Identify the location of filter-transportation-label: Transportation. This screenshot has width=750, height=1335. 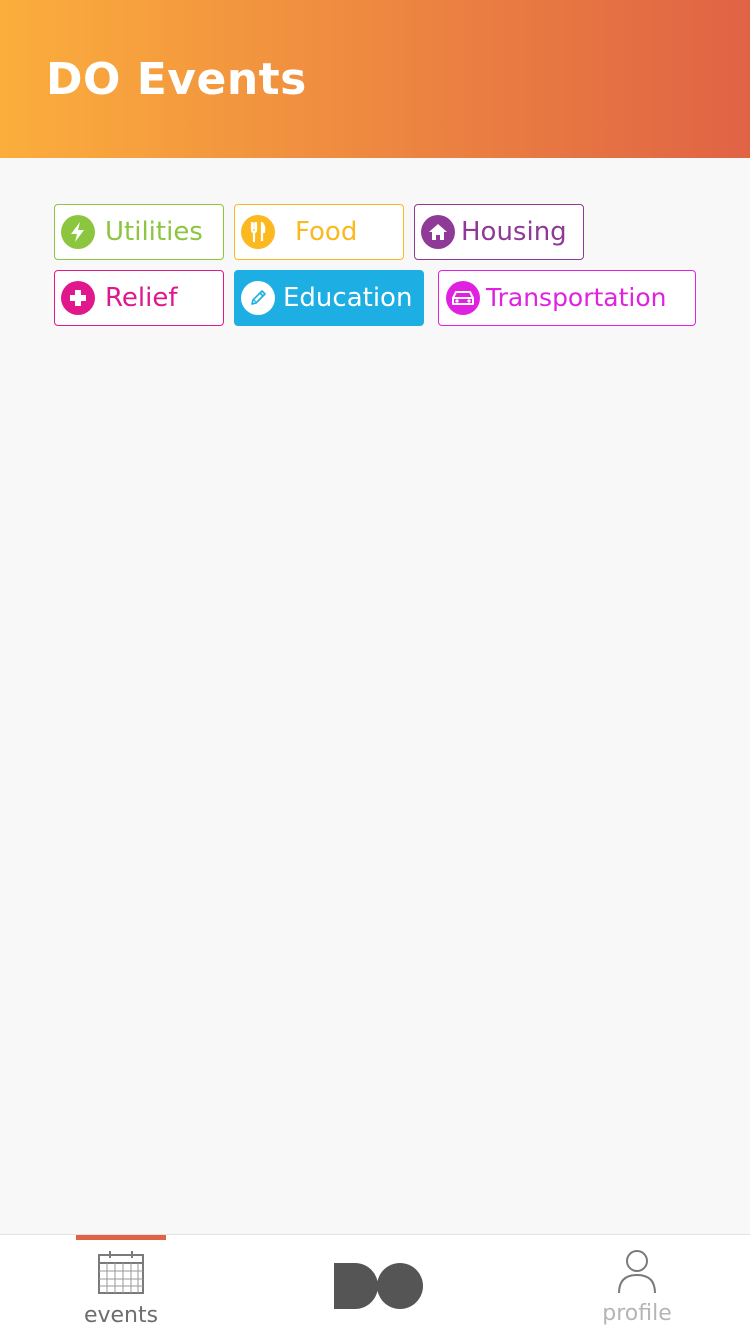
(576, 297).